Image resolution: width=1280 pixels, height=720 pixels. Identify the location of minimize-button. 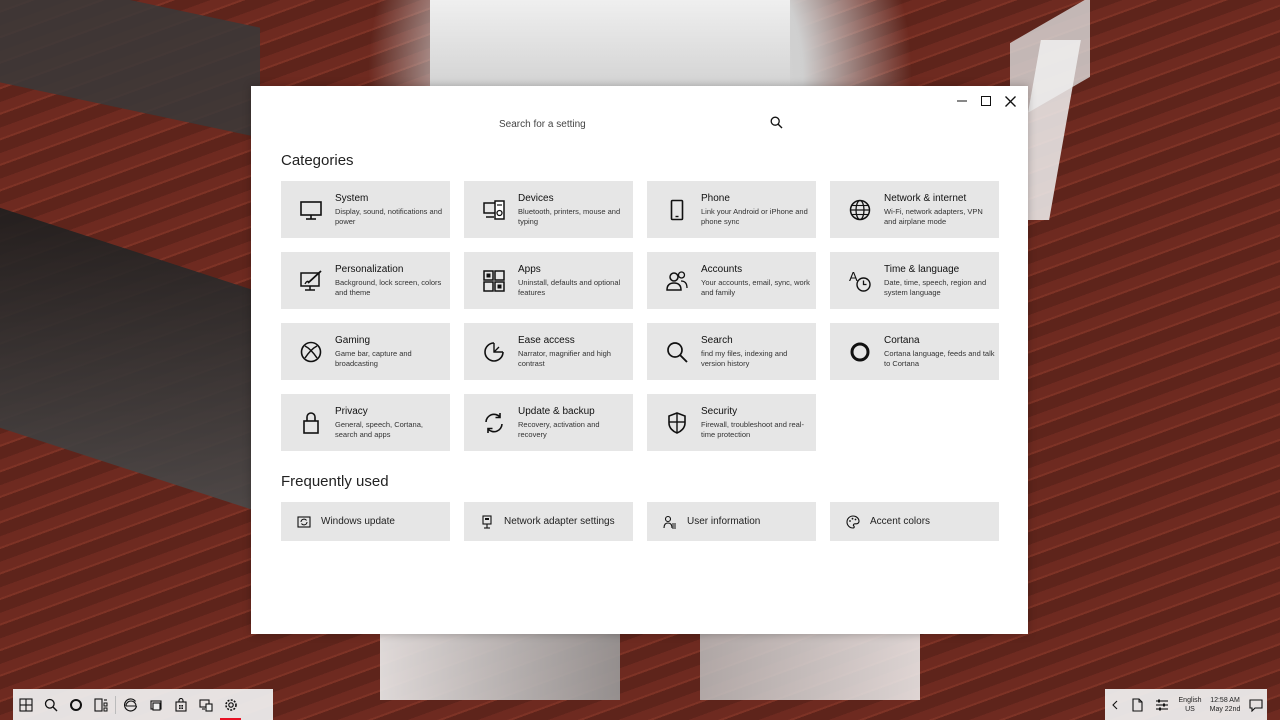
(962, 101).